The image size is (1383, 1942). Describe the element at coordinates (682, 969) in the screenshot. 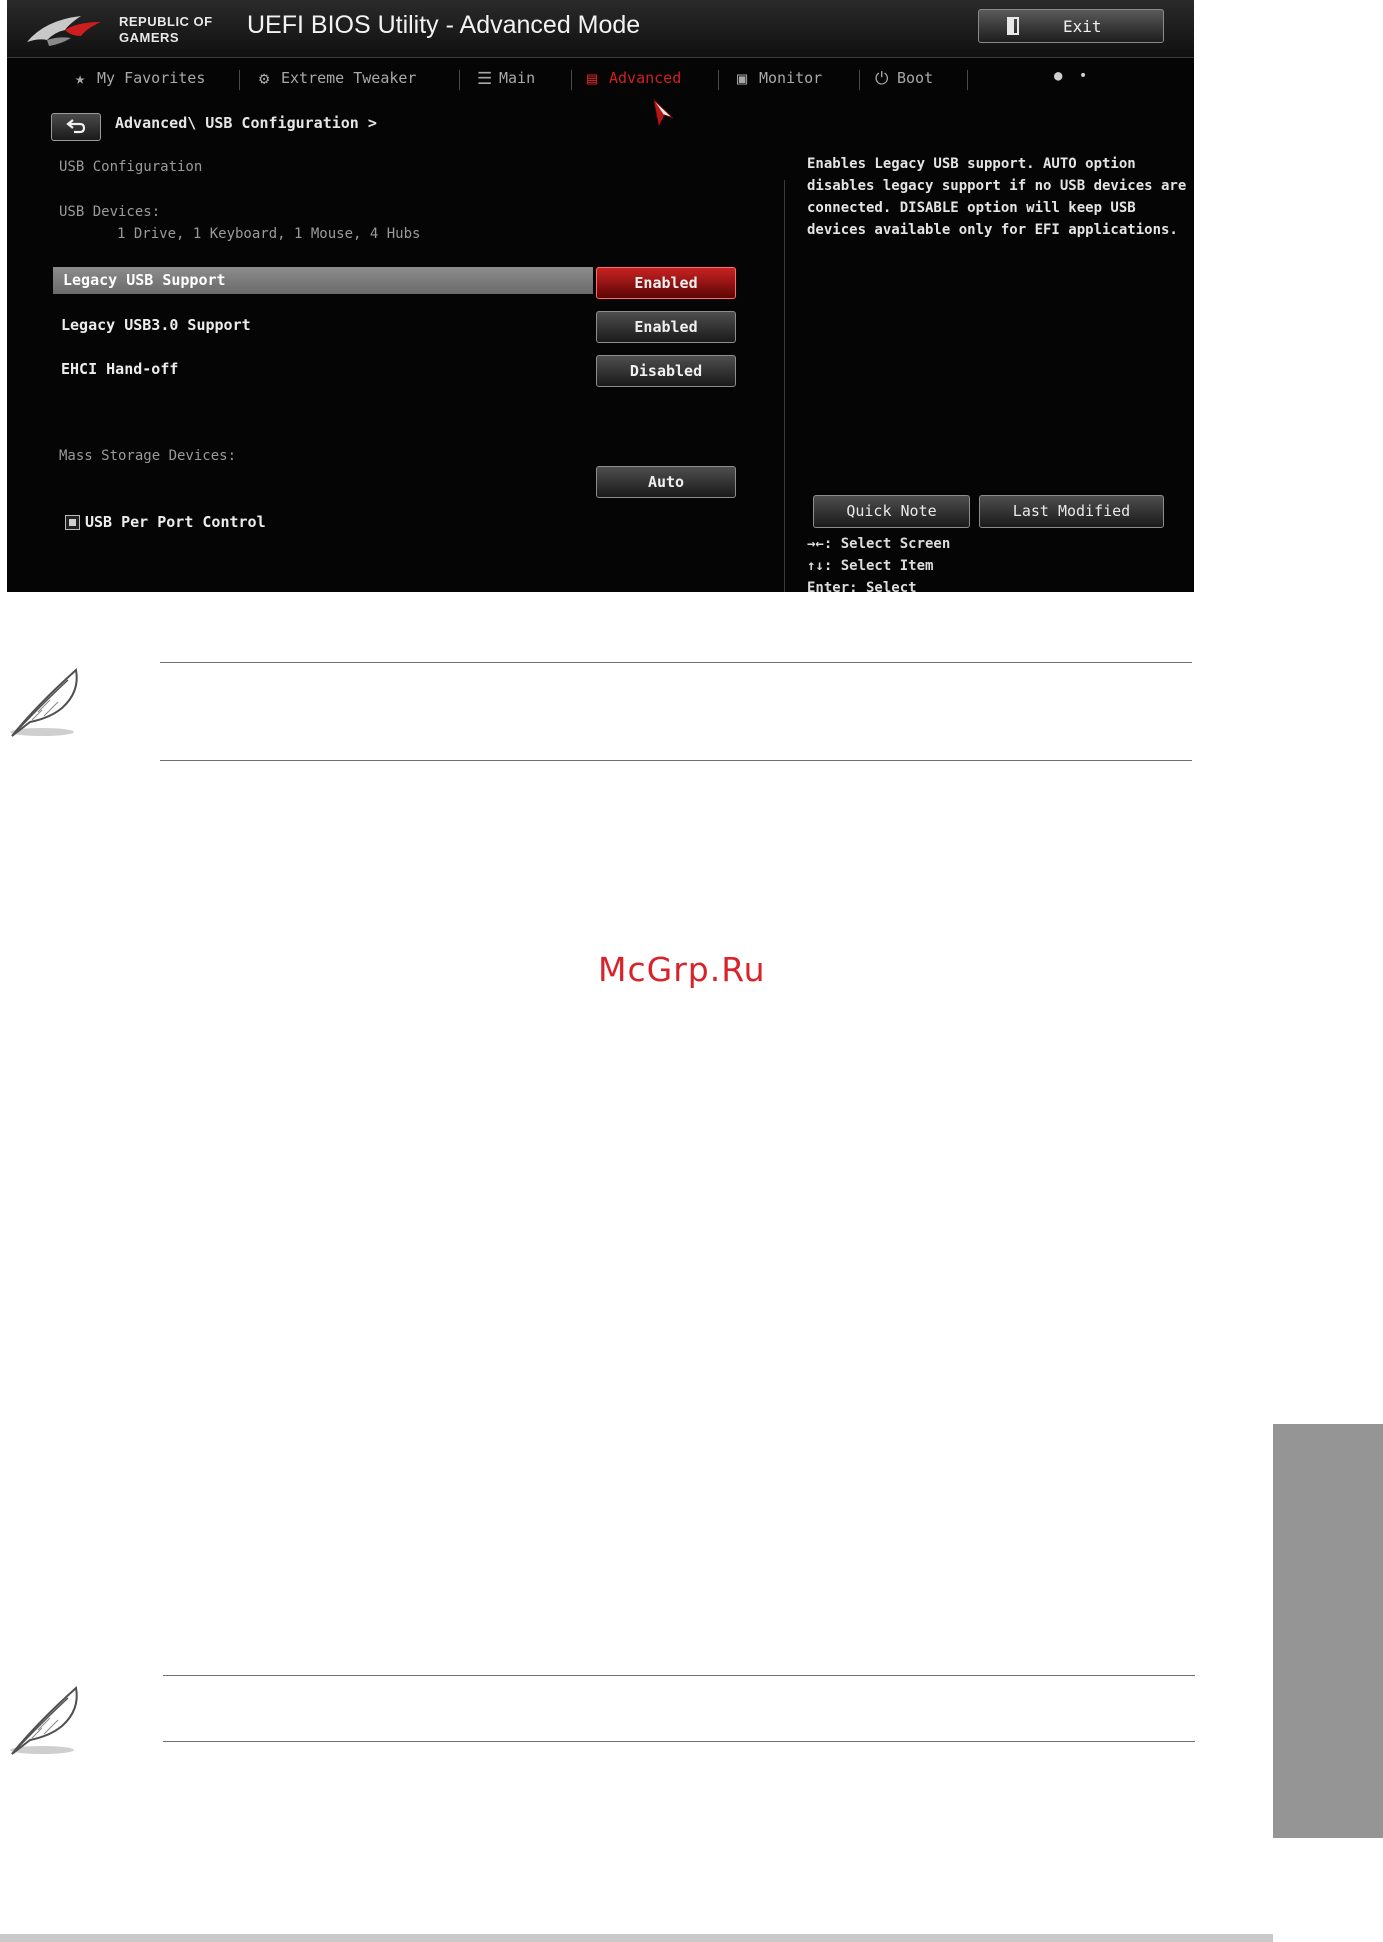

I see `watermark: McGrp.Ru` at that location.